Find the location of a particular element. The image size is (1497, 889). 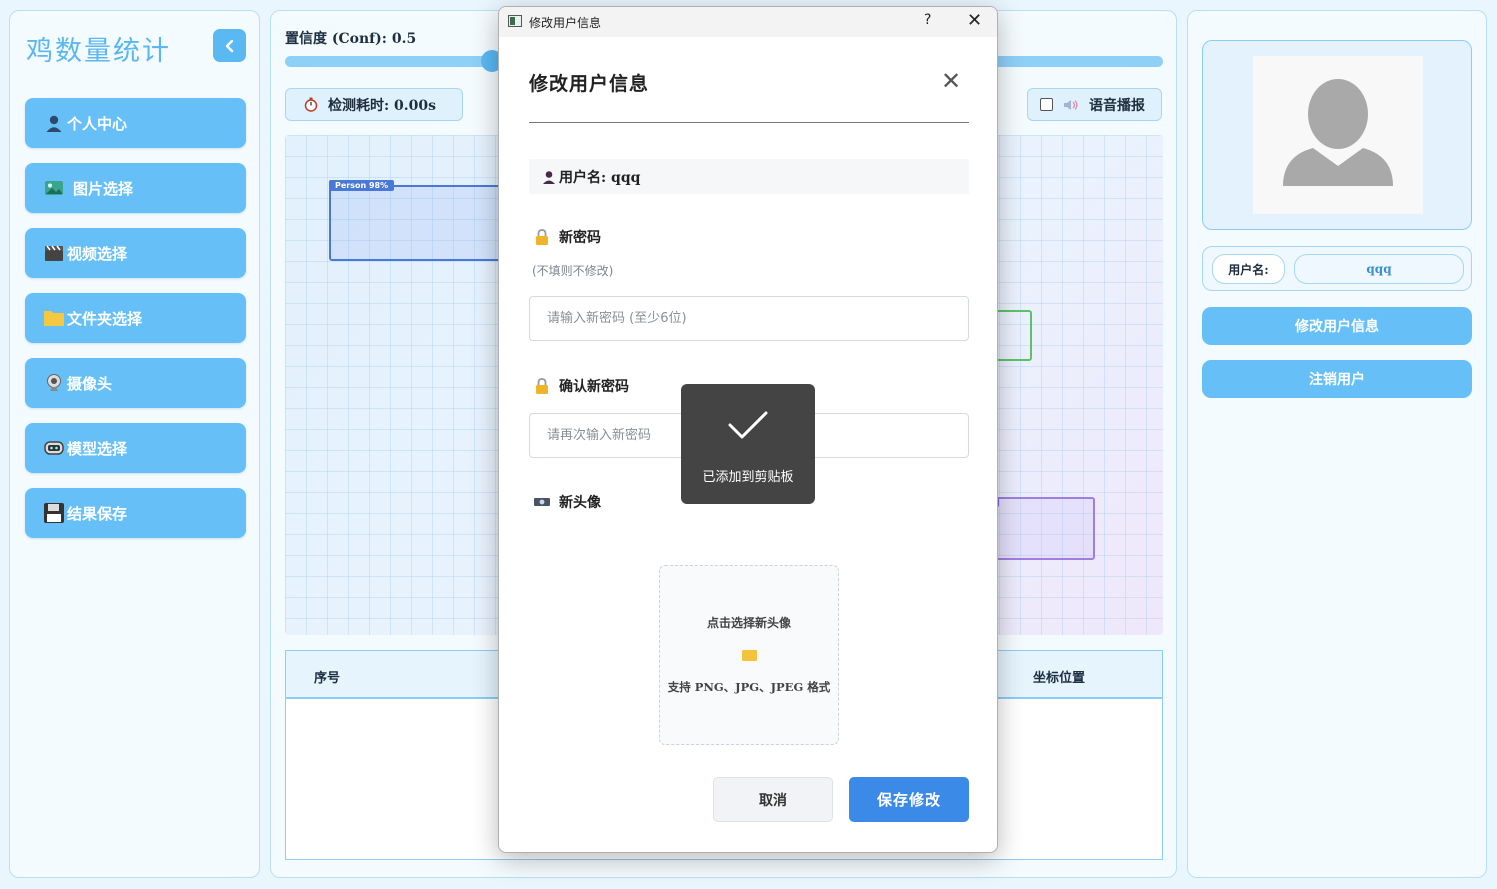

robot-icon is located at coordinates (54, 448).